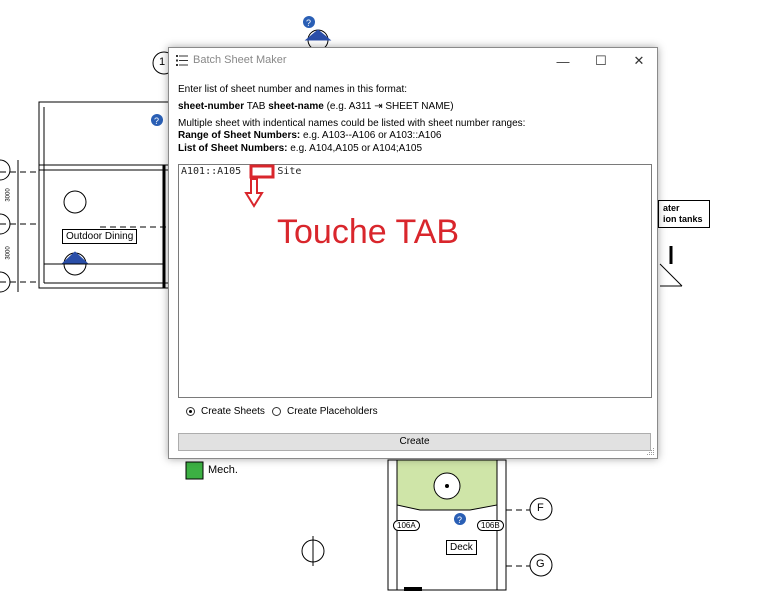  I want to click on tab-annotation-marker, so click(259, 186).